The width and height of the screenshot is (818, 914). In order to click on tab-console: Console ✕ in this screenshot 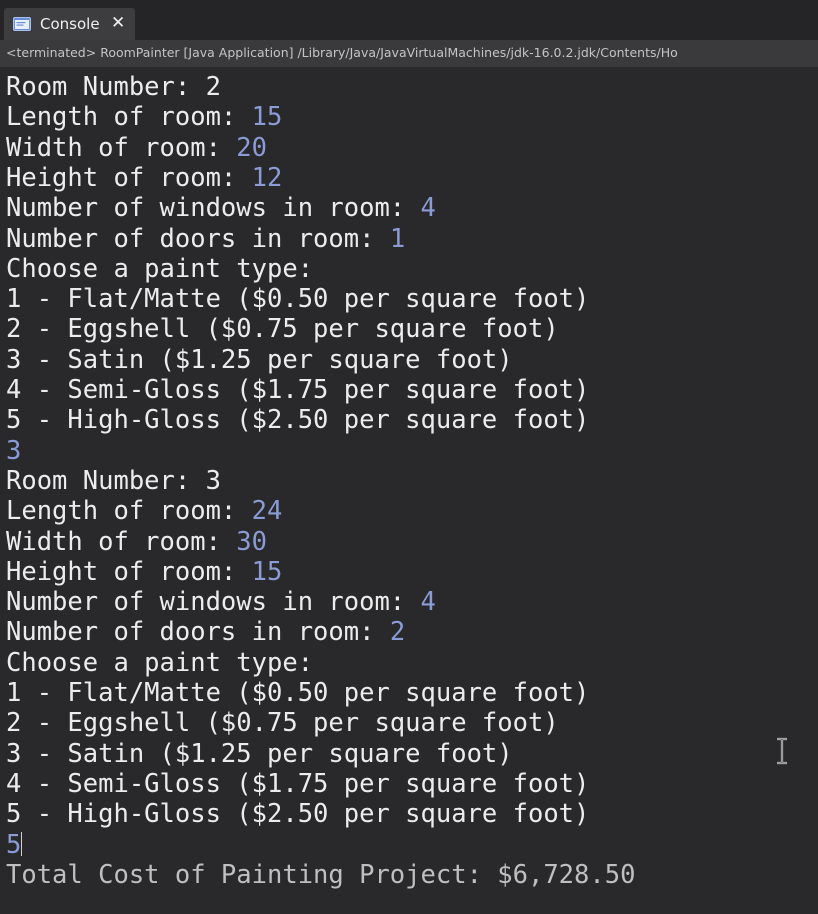, I will do `click(69, 24)`.